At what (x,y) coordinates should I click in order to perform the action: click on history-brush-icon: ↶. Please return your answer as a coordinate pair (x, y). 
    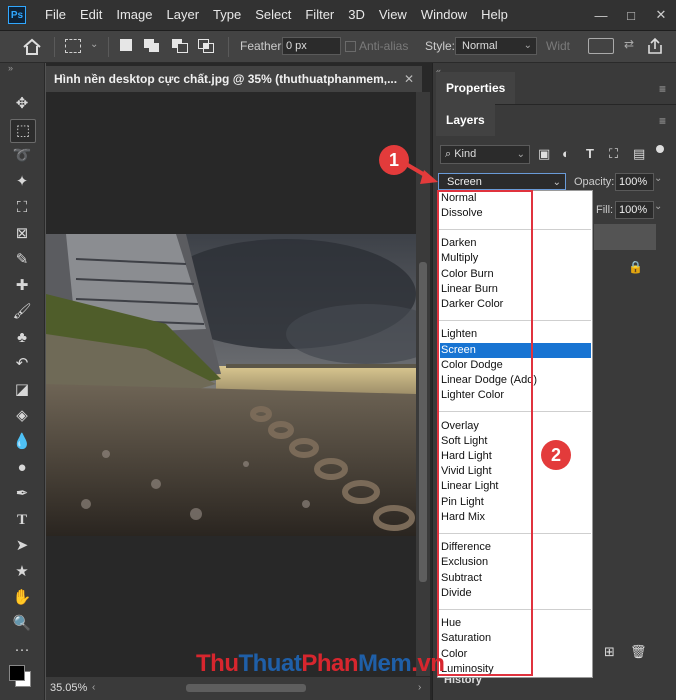
    Looking at the image, I should click on (22, 364).